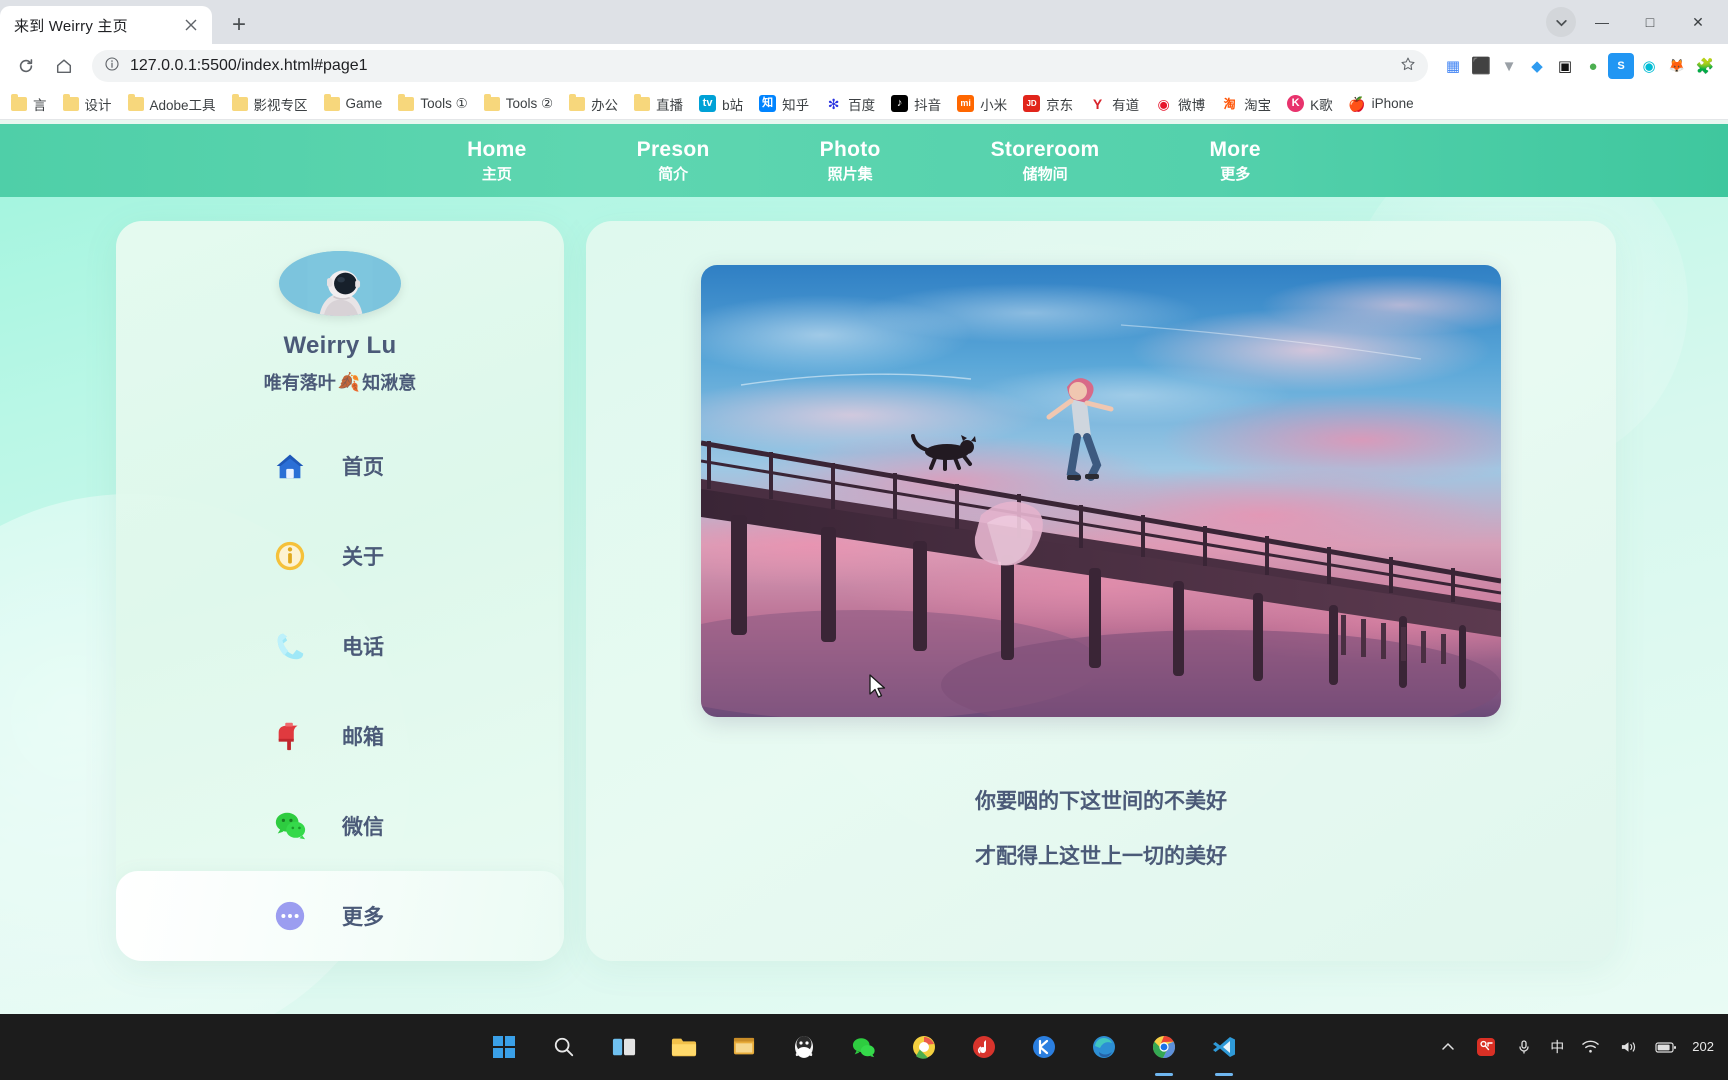  I want to click on nav-item-more: More 更多, so click(1235, 160).